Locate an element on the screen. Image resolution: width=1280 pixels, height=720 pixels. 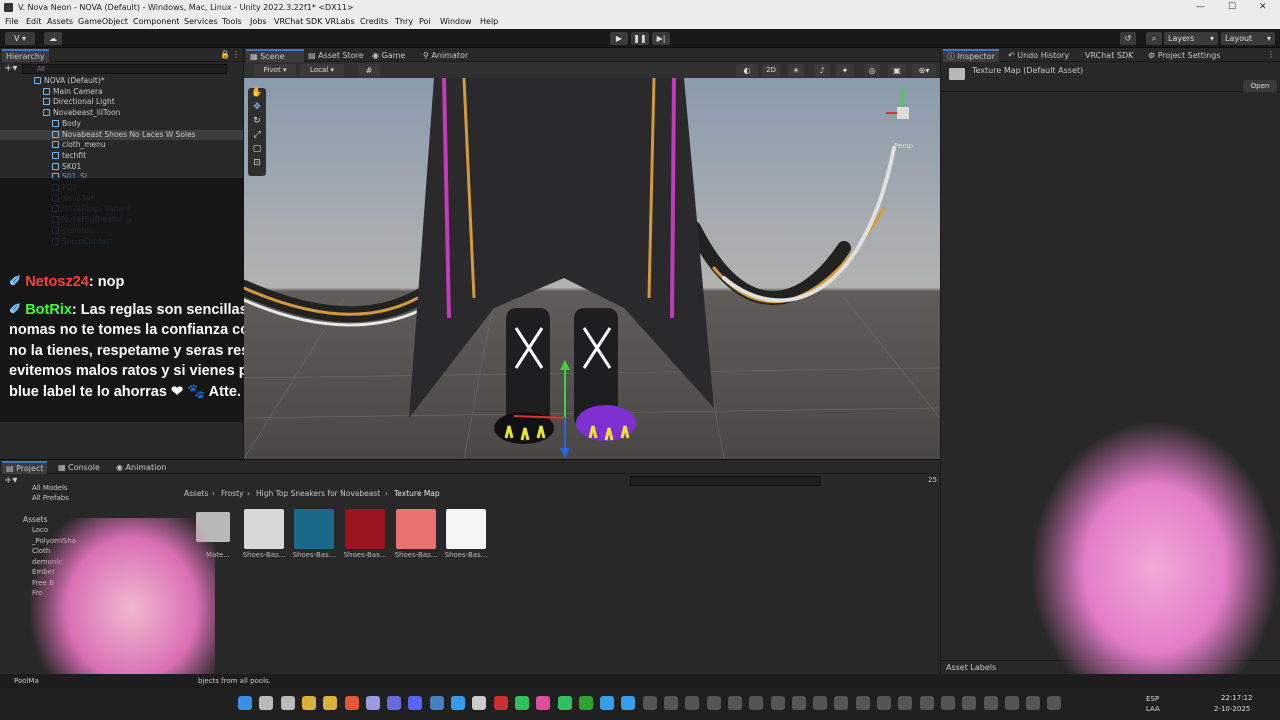
move-tool-icon: ✥ is located at coordinates (257, 109).